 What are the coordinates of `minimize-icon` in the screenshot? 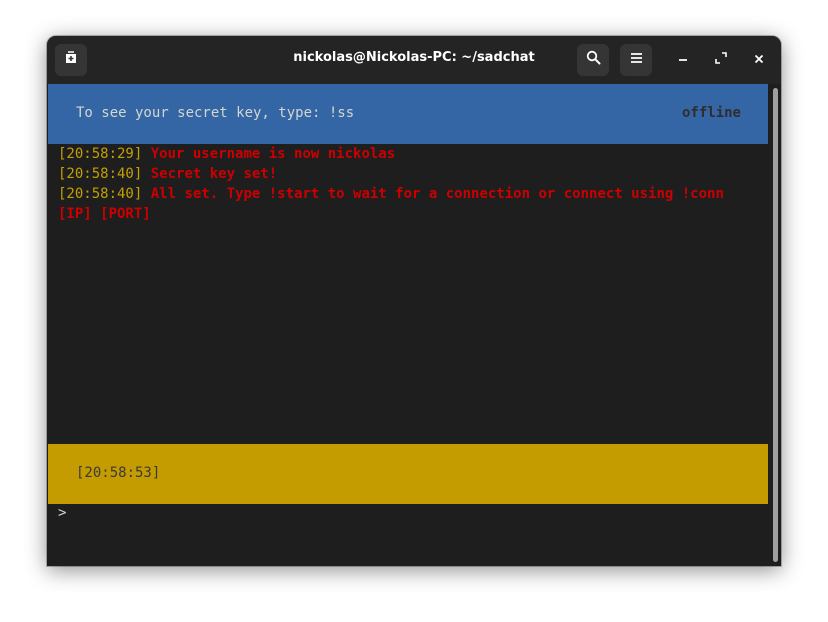 It's located at (683, 60).